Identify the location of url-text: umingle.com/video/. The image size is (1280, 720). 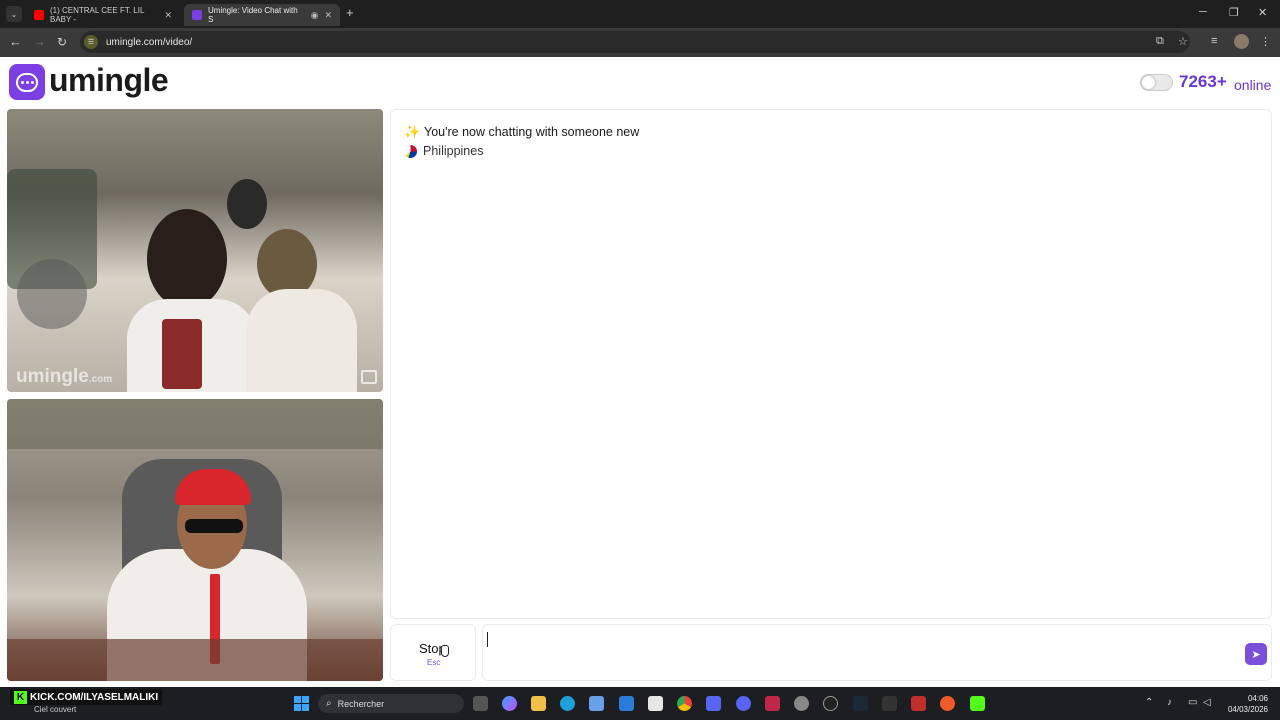
(149, 42).